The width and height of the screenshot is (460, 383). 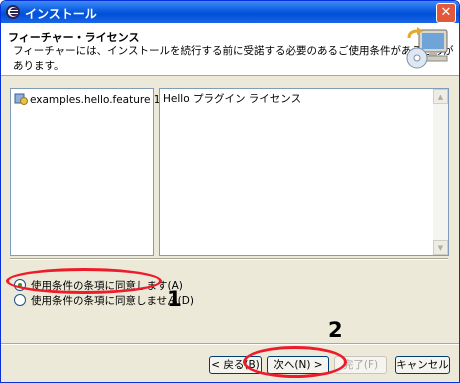 I want to click on list-item: examples.hello.feature 1.0.0, so click(x=97, y=99).